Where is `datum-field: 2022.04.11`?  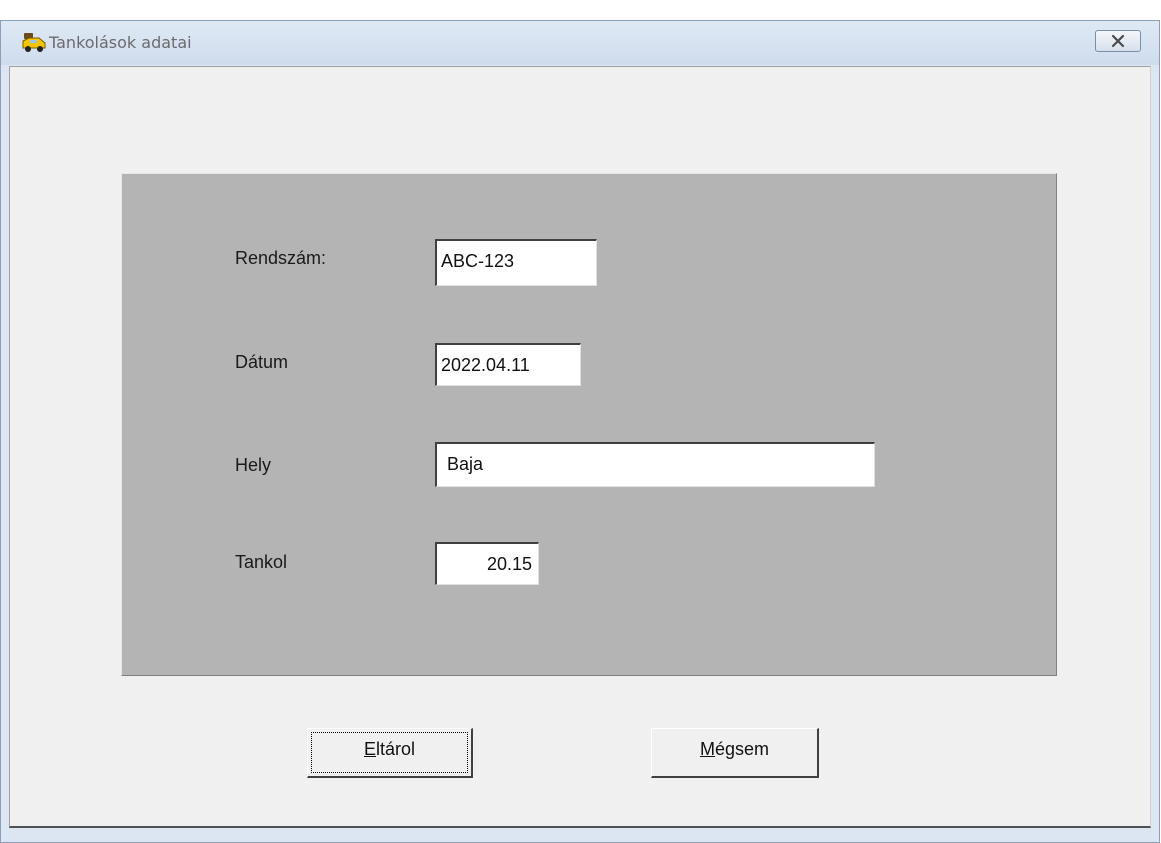 datum-field: 2022.04.11 is located at coordinates (508, 364).